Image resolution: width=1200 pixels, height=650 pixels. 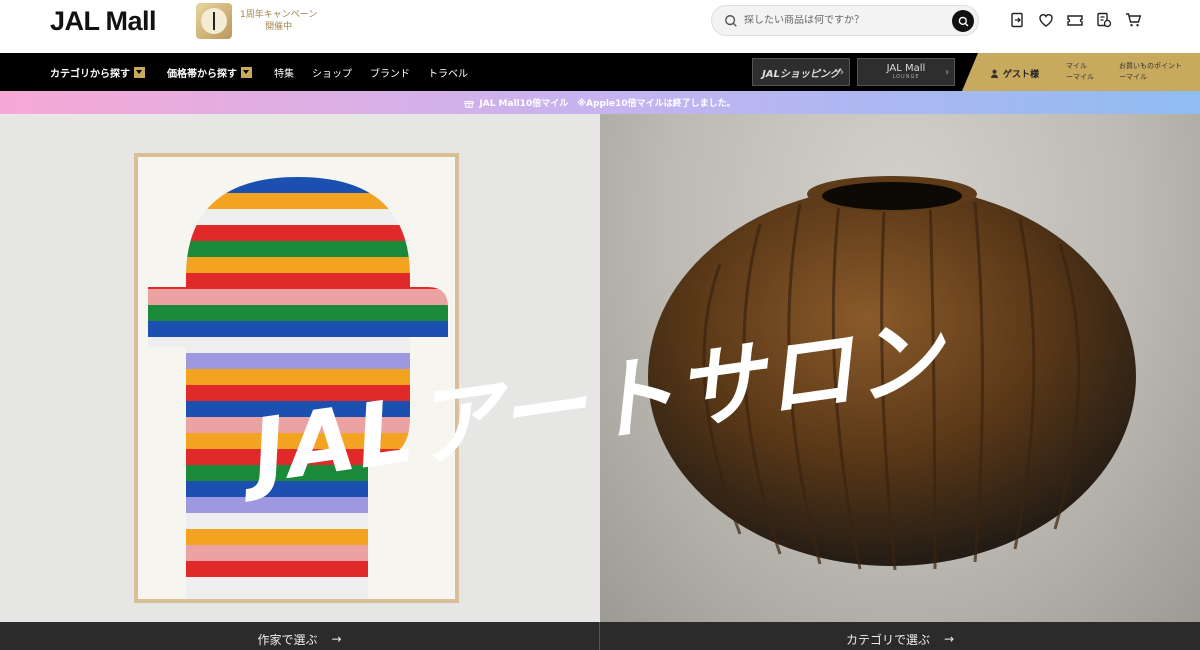 I want to click on mile-label: マイル, so click(x=1076, y=66).